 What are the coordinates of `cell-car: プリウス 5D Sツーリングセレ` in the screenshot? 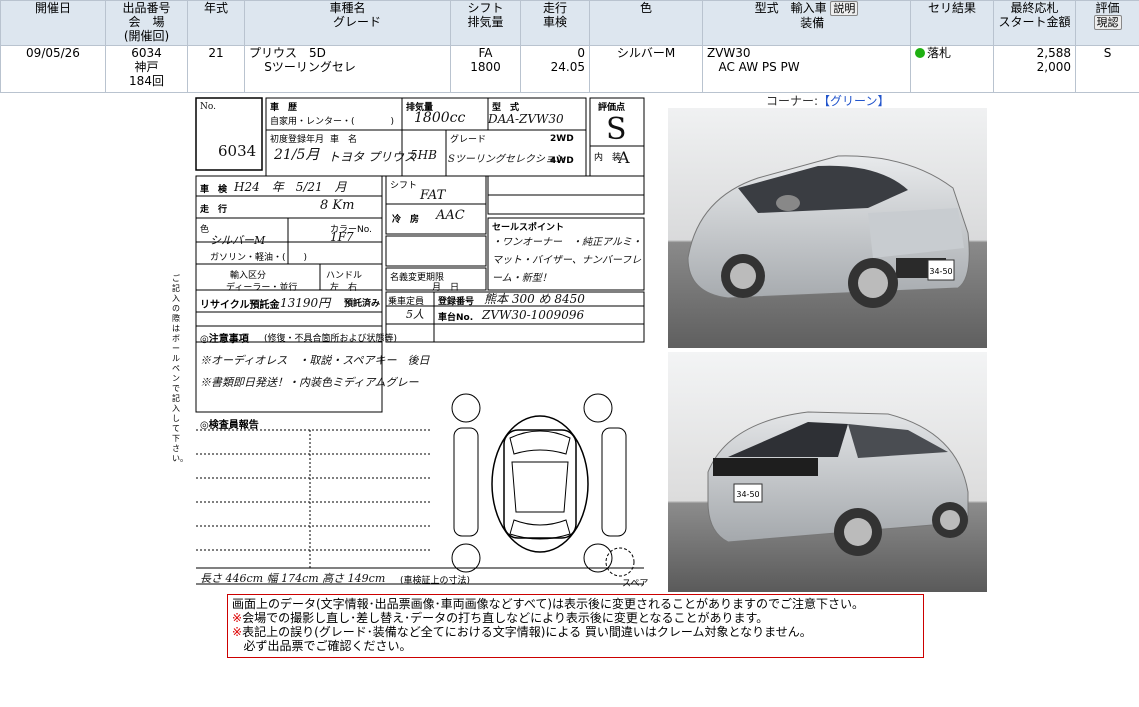 It's located at (347, 69).